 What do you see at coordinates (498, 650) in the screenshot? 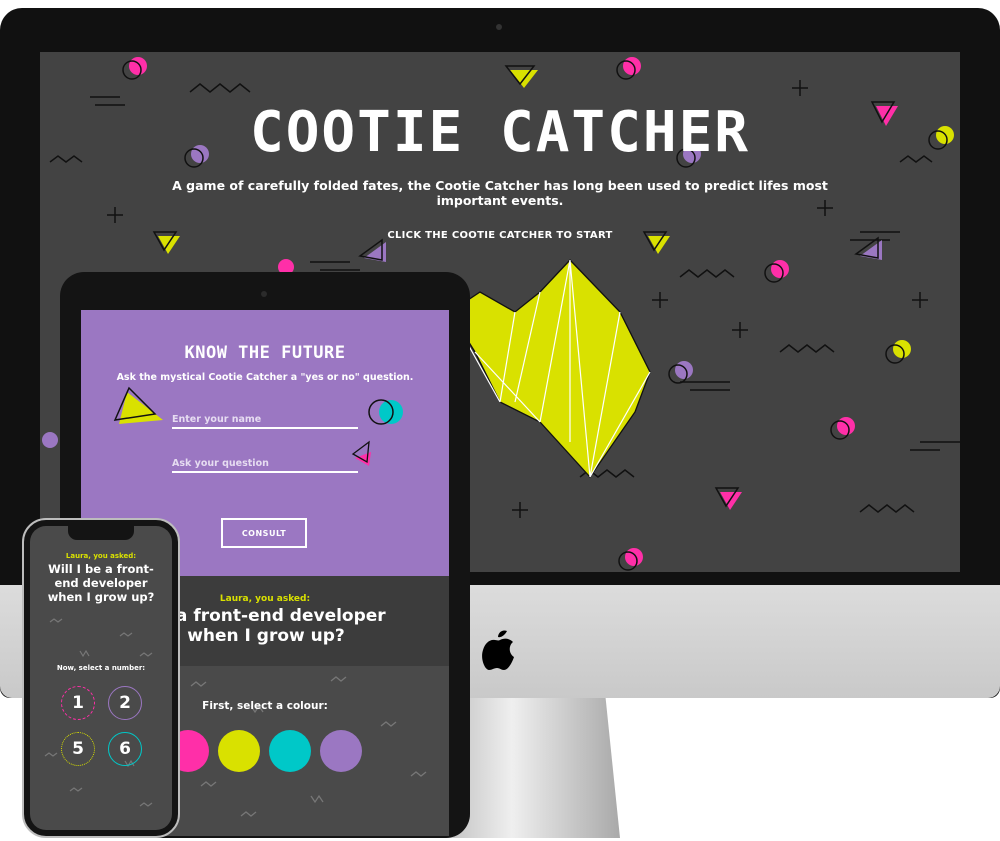
I see `apple-logo-icon` at bounding box center [498, 650].